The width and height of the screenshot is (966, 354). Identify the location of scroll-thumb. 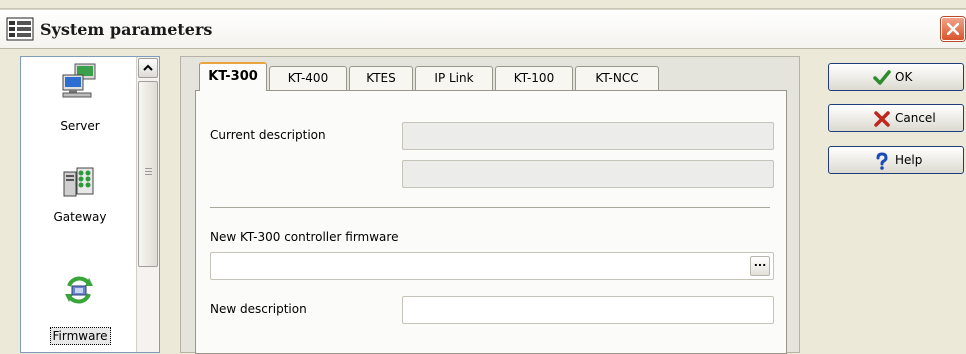
(148, 174).